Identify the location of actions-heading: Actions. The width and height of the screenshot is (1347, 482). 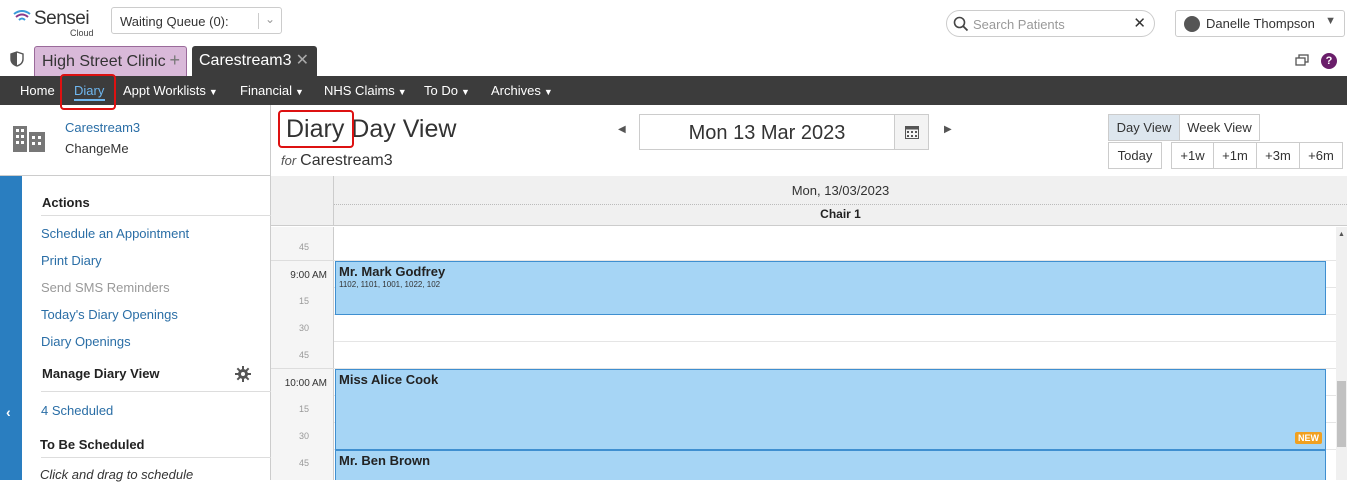
(66, 202).